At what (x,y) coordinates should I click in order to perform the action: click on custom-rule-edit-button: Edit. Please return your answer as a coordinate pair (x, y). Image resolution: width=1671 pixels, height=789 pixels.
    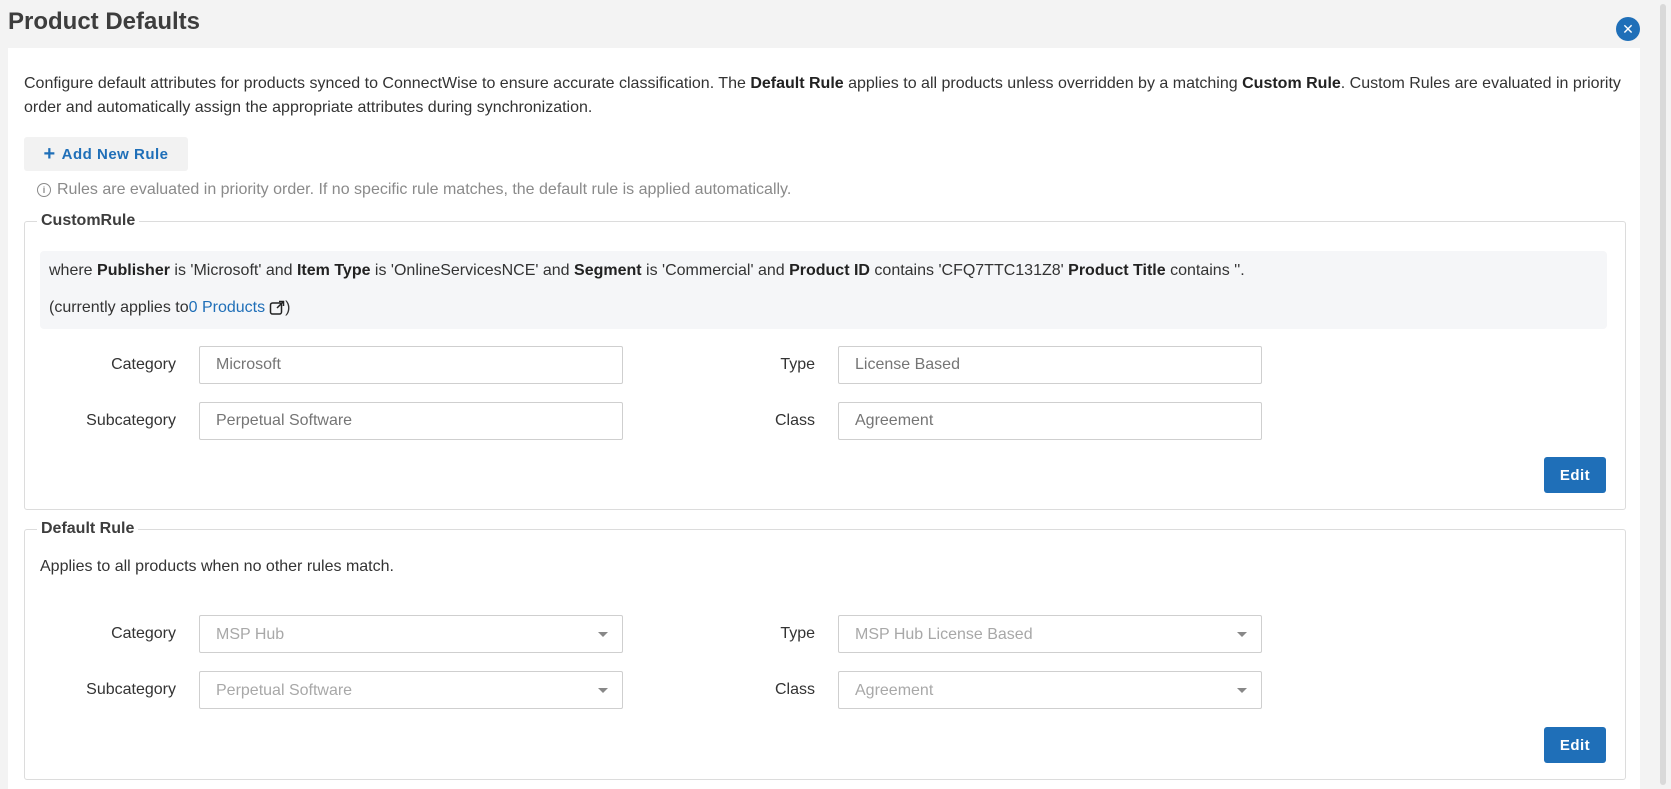
    Looking at the image, I should click on (1575, 475).